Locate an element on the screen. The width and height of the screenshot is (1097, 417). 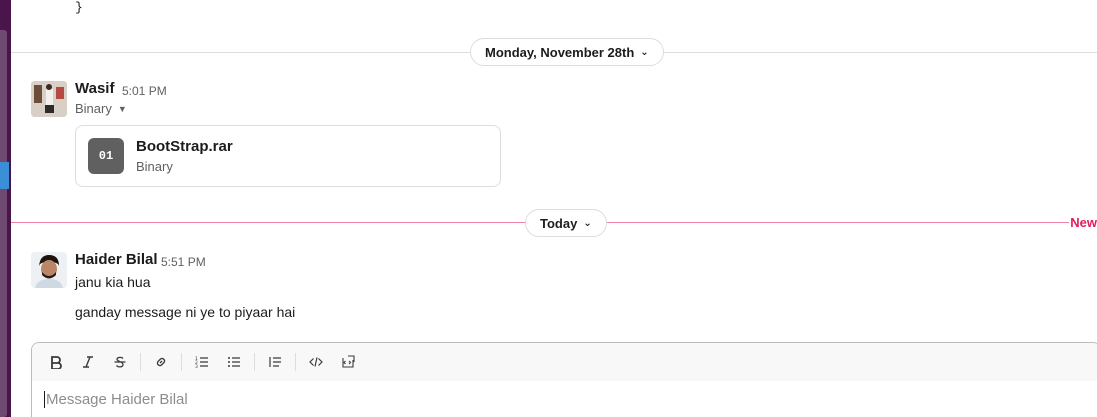
message-timestamp: 5:01 PM is located at coordinates (144, 91).